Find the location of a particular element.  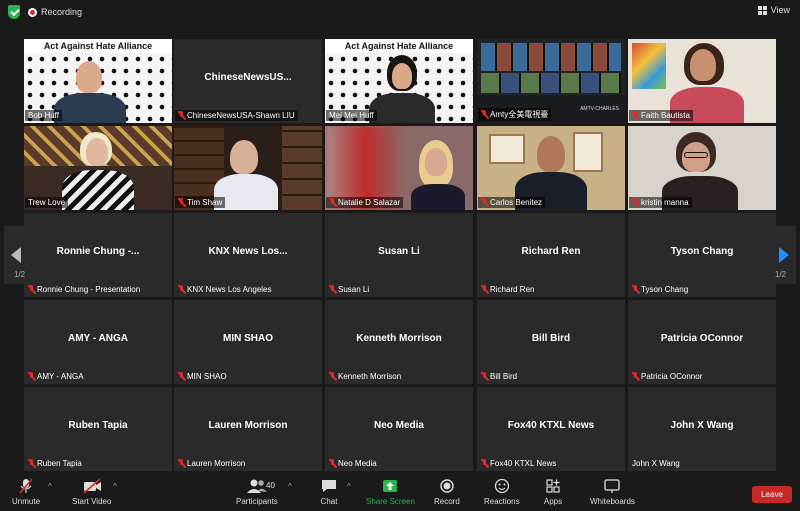

participant-tile: Susan Li Susan Li is located at coordinates (399, 255).